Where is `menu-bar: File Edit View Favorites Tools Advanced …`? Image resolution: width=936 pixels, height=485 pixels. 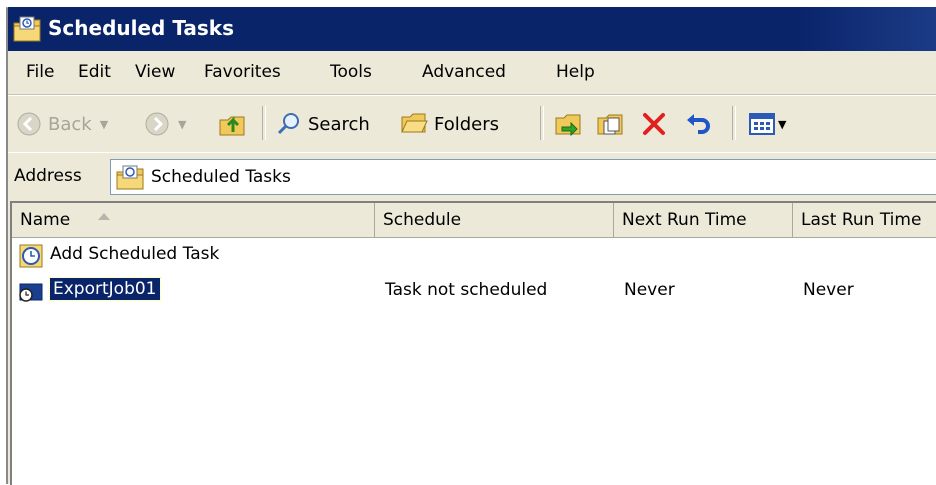 menu-bar: File Edit View Favorites Tools Advanced … is located at coordinates (472, 73).